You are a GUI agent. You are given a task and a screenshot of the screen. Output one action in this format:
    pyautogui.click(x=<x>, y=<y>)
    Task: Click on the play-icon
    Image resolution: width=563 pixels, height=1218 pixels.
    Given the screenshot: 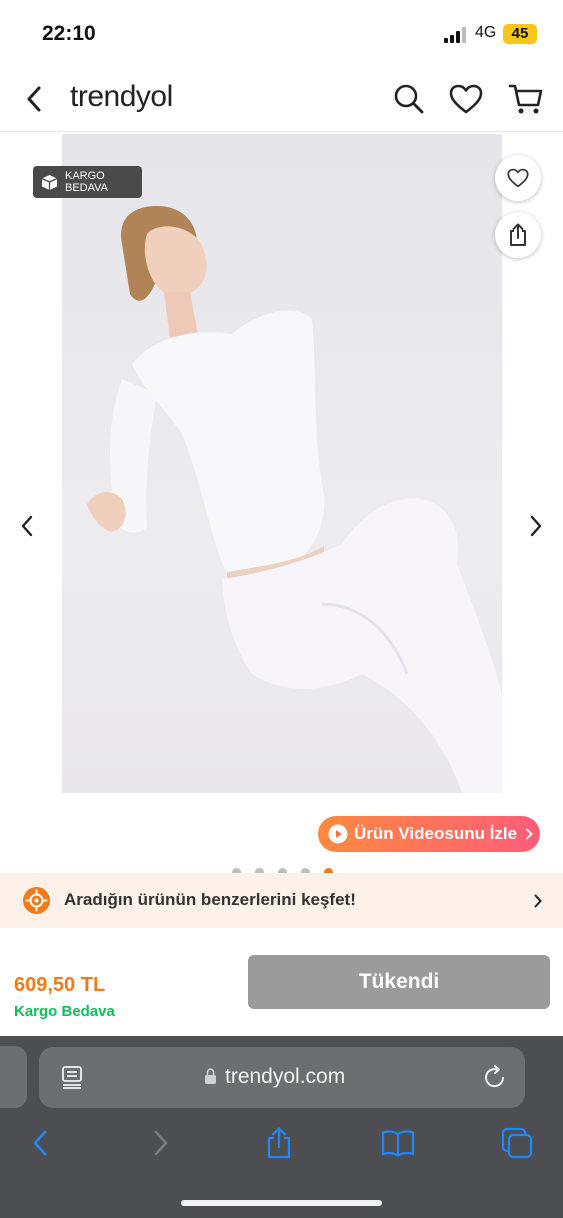 What is the action you would take?
    pyautogui.click(x=338, y=834)
    